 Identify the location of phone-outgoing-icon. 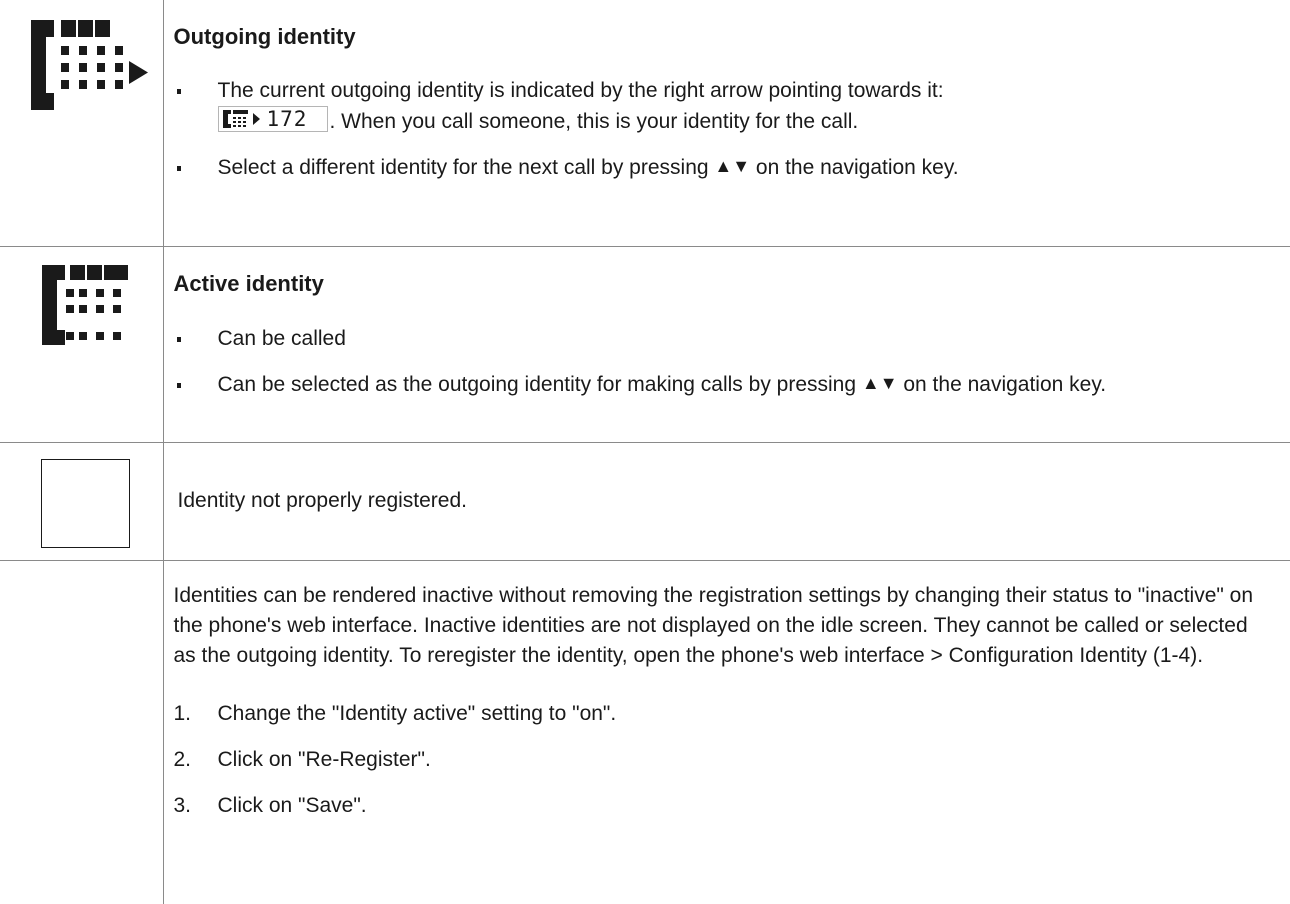
(89, 65).